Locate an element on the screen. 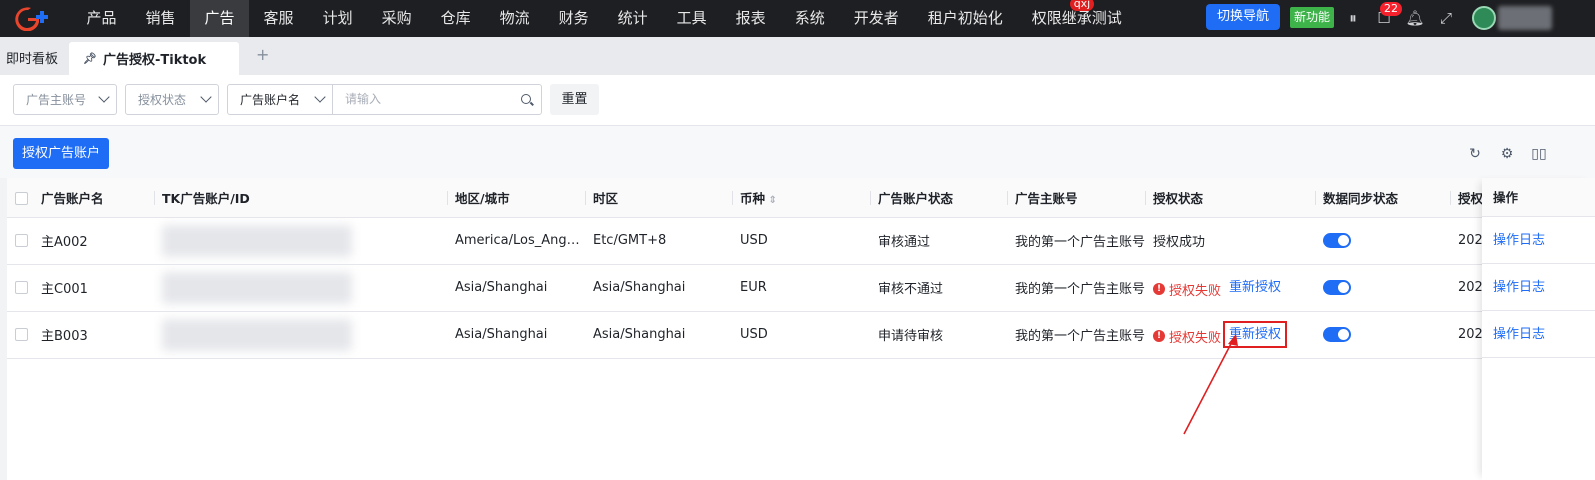 This screenshot has width=1595, height=480. nav-item: 产品 is located at coordinates (101, 18).